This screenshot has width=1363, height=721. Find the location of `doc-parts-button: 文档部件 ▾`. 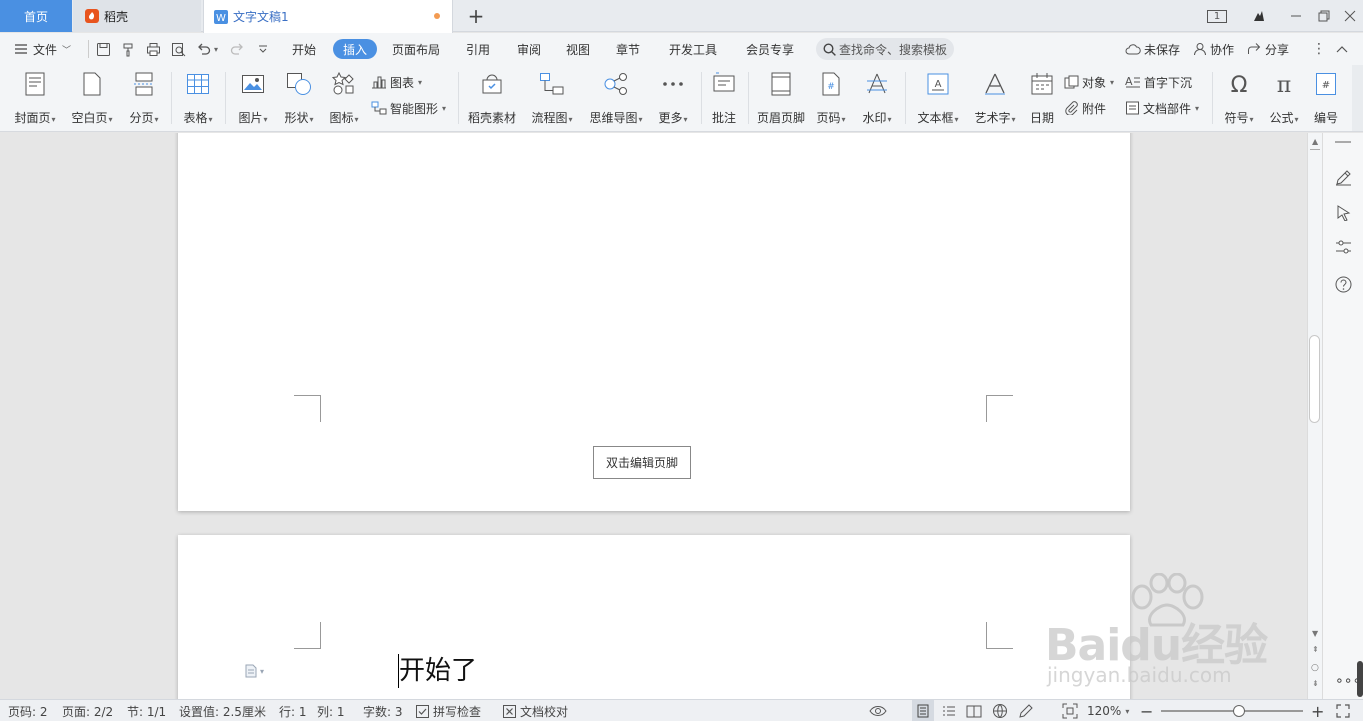

doc-parts-button: 文档部件 ▾ is located at coordinates (1162, 108).